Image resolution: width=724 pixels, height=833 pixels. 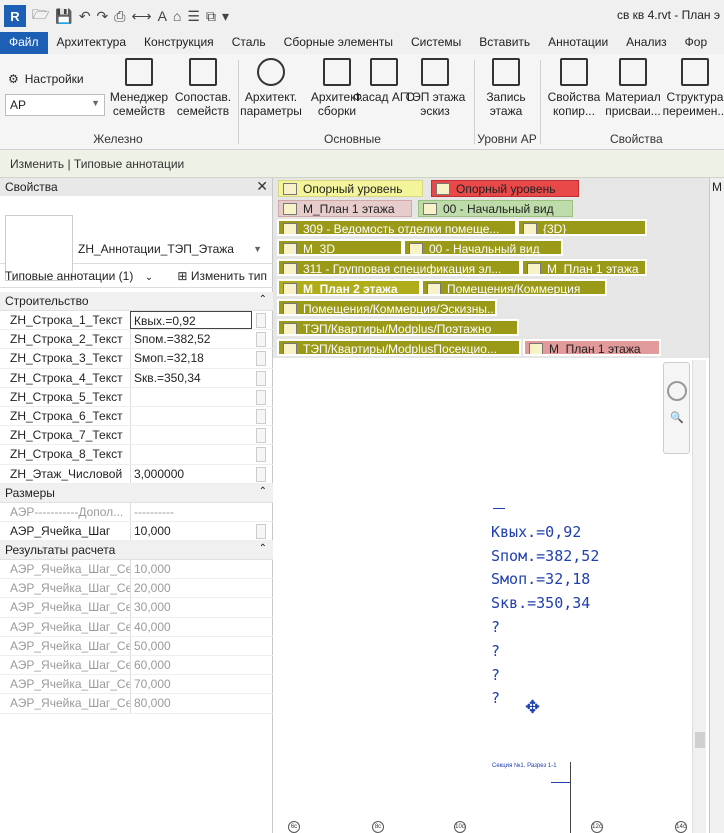 What do you see at coordinates (443, 189) in the screenshot?
I see `view-icon` at bounding box center [443, 189].